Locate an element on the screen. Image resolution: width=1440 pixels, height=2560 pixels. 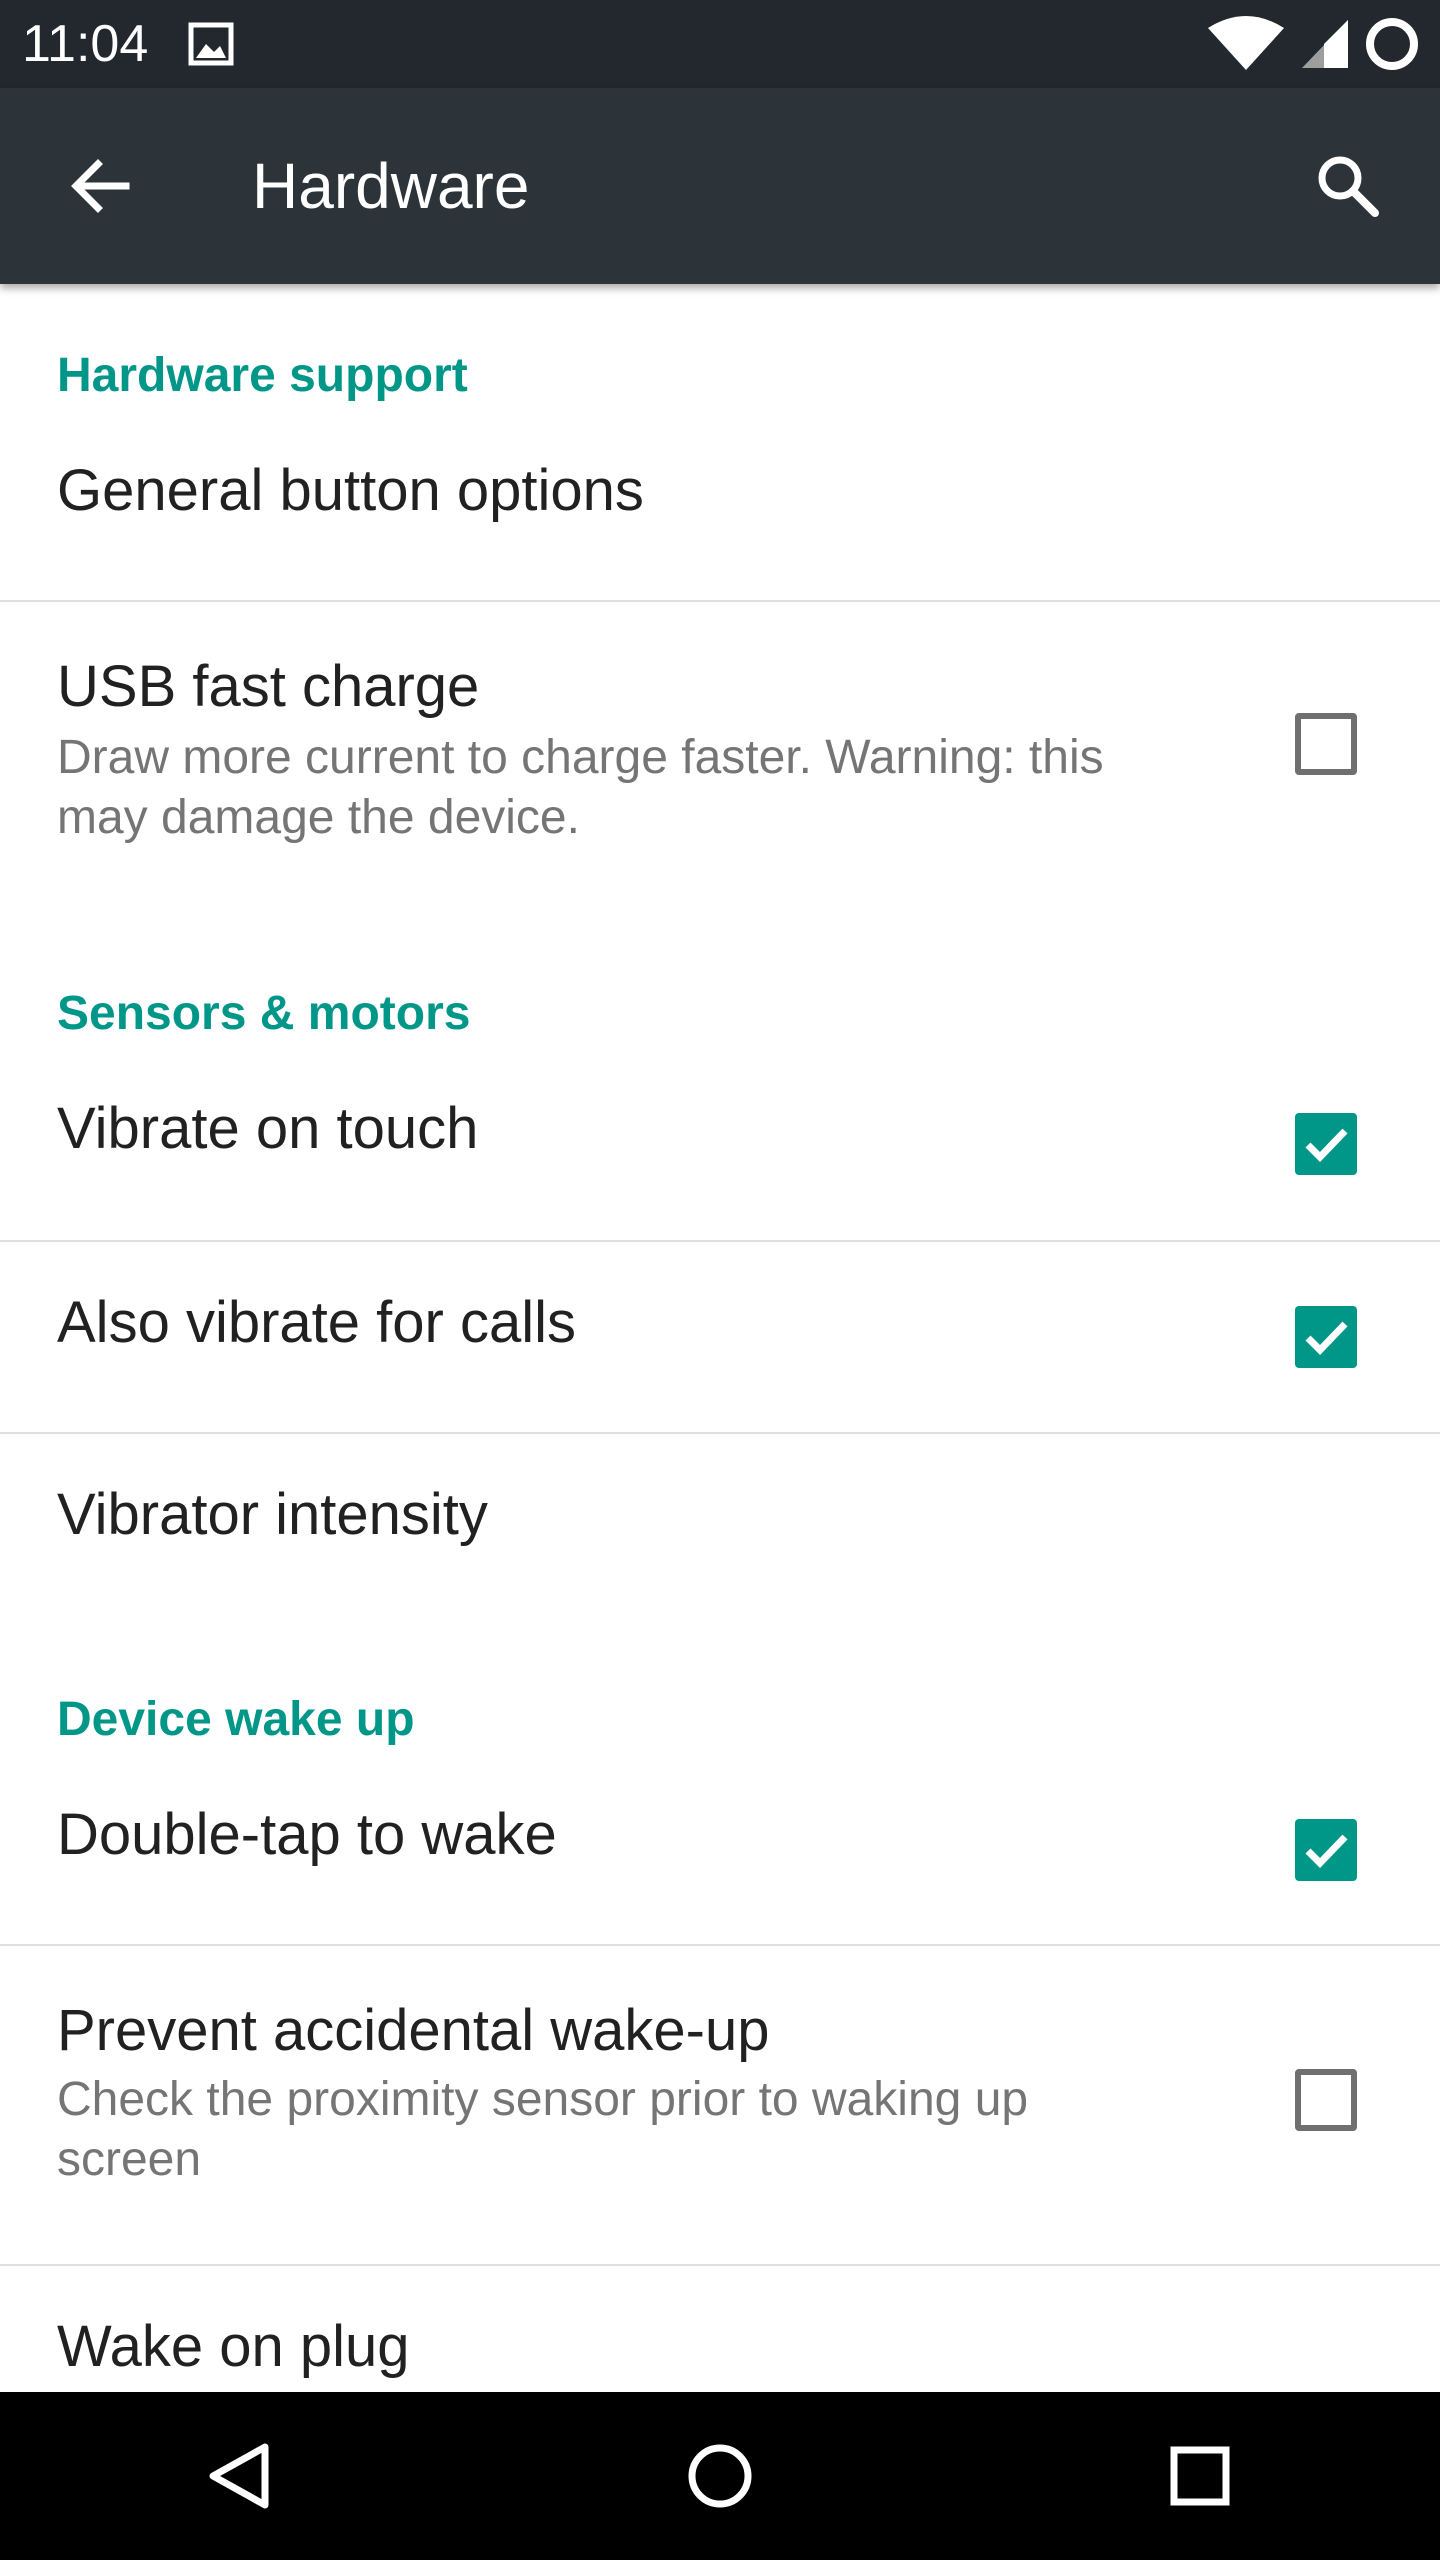
image-icon is located at coordinates (211, 44).